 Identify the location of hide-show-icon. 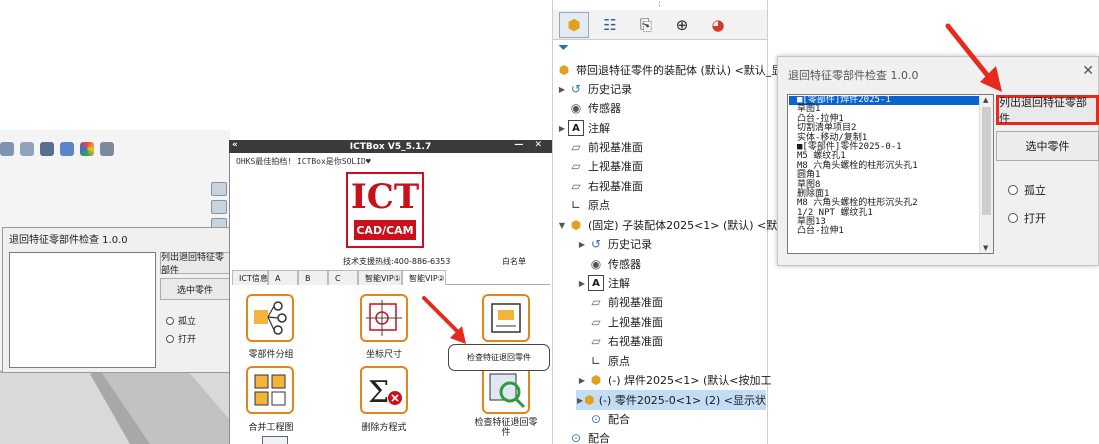
(67, 149).